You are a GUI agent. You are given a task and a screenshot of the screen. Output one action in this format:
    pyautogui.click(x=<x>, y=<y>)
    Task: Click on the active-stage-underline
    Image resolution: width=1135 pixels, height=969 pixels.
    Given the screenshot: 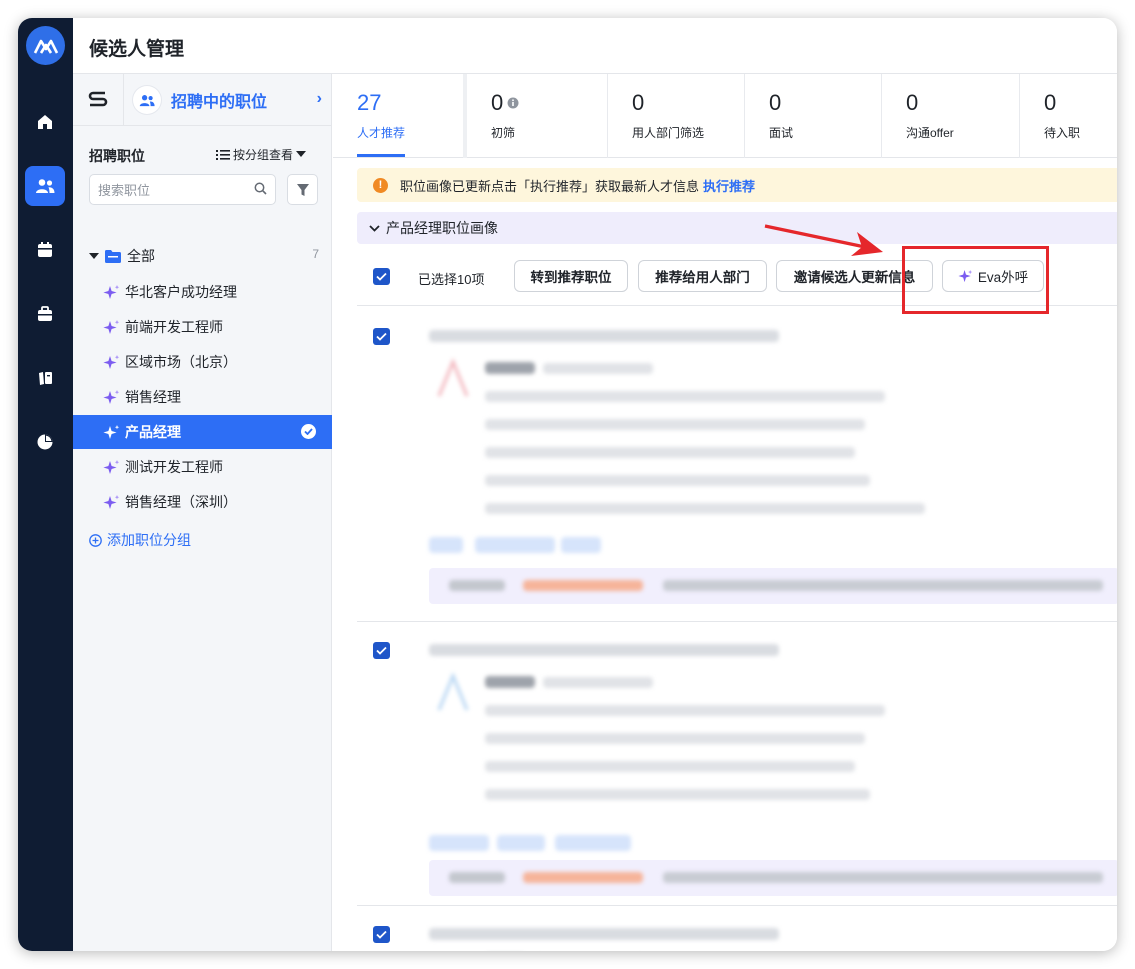 What is the action you would take?
    pyautogui.click(x=381, y=155)
    